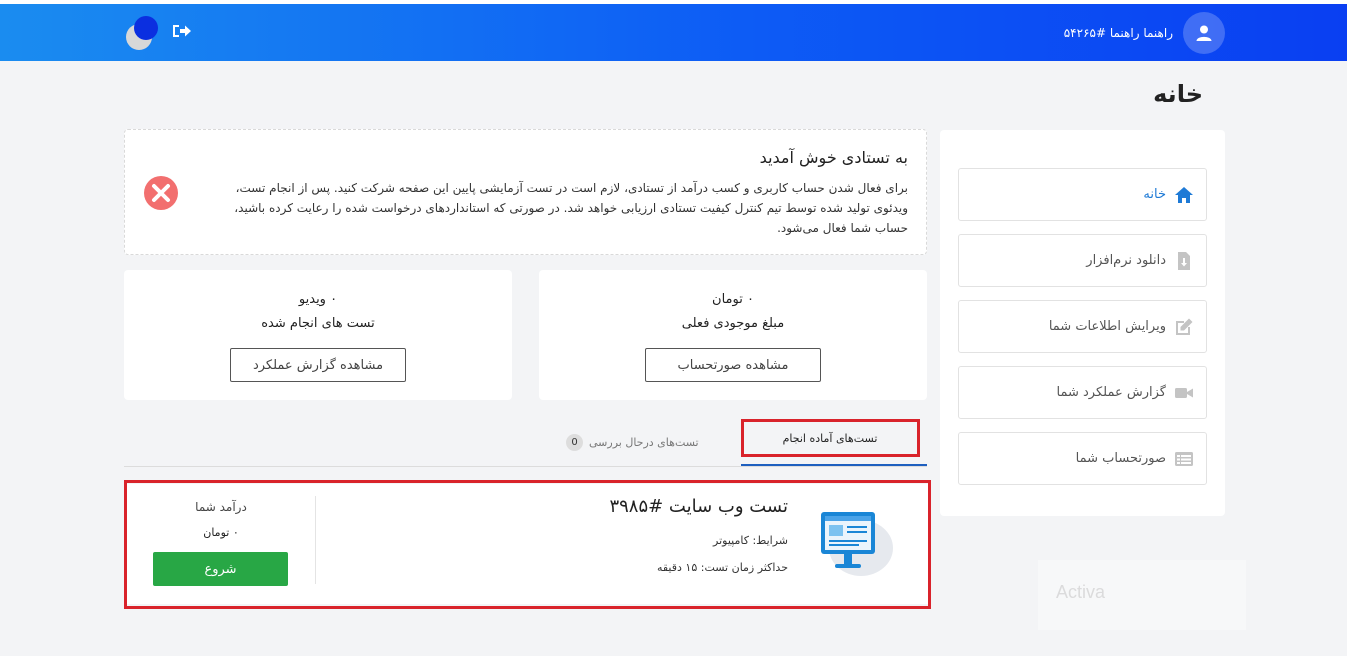 This screenshot has width=1347, height=656. What do you see at coordinates (1120, 458) in the screenshot?
I see `sidebar-item-label: صورتحساب شما` at bounding box center [1120, 458].